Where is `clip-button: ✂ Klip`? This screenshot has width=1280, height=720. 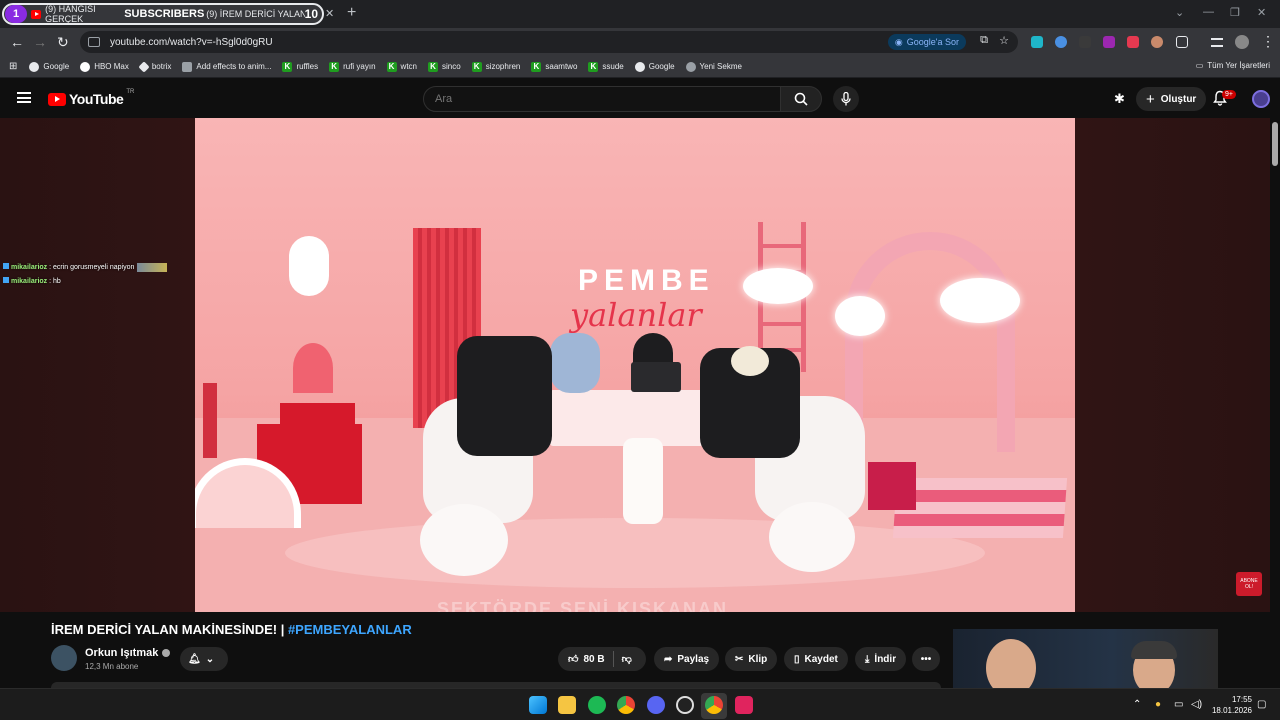 clip-button: ✂ Klip is located at coordinates (751, 659).